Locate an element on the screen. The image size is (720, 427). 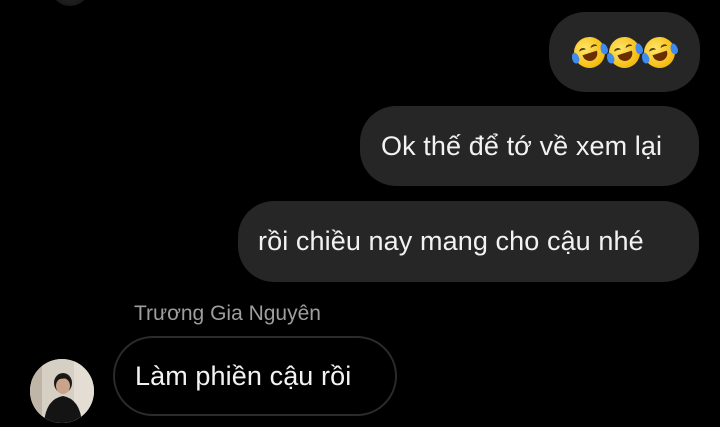
previous-avatar is located at coordinates (70, 3).